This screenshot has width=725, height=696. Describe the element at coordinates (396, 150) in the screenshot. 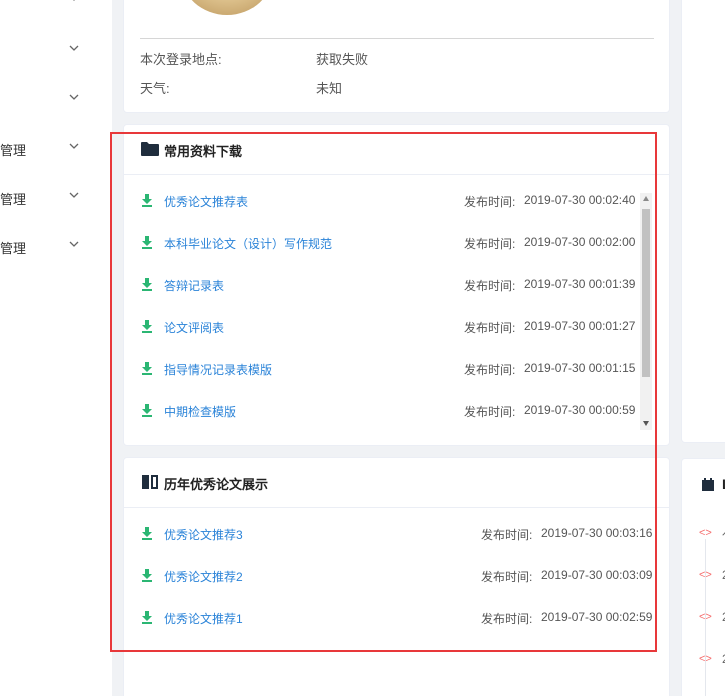

I see `card-header: 常用资料下载` at that location.